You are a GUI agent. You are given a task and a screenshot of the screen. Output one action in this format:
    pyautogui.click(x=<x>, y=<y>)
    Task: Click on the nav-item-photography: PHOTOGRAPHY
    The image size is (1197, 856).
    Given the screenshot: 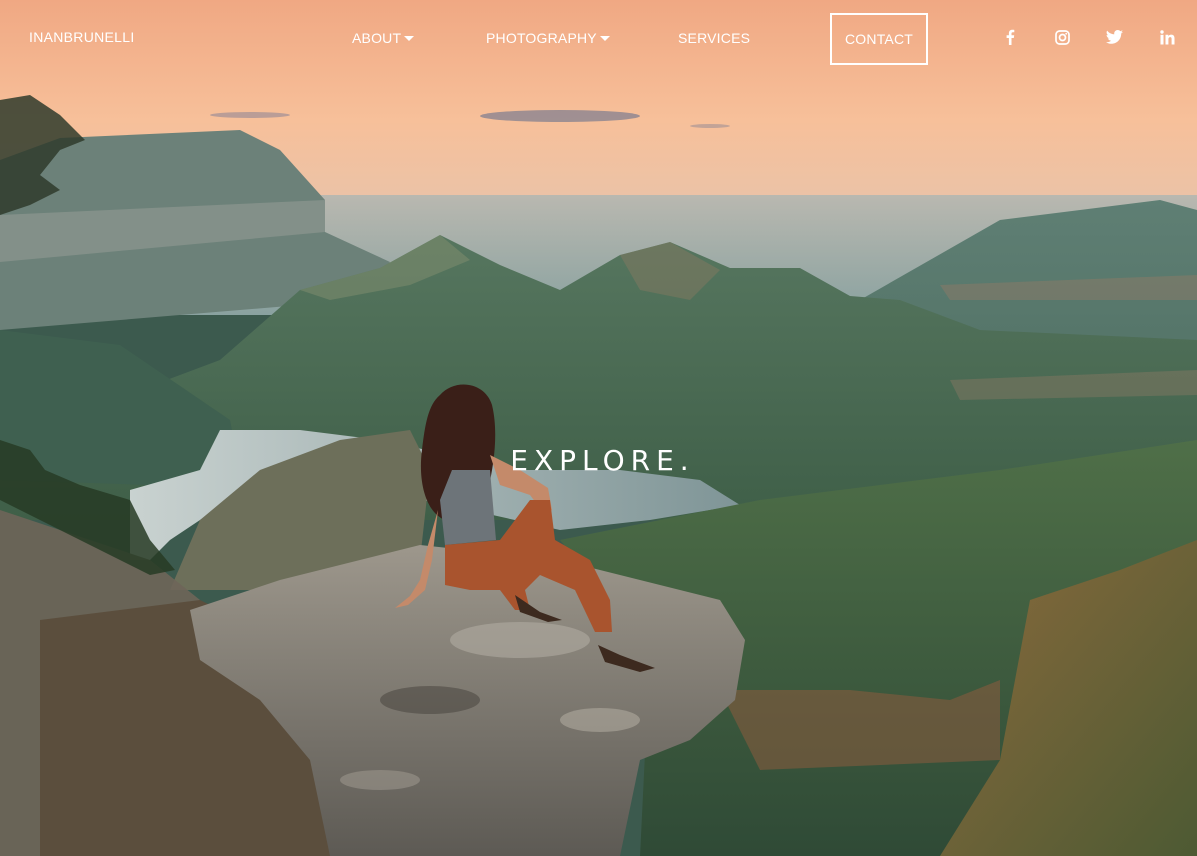 What is the action you would take?
    pyautogui.click(x=548, y=38)
    